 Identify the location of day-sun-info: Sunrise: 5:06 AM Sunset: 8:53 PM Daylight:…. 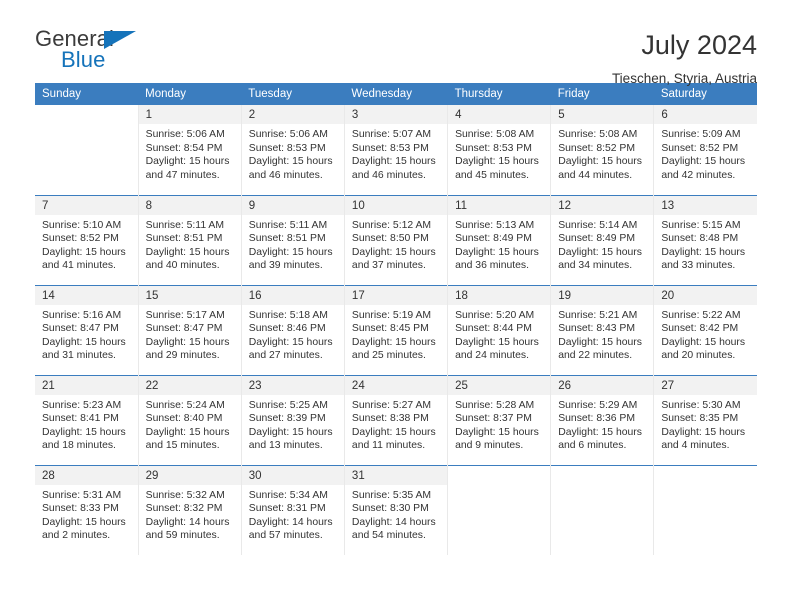
(293, 153).